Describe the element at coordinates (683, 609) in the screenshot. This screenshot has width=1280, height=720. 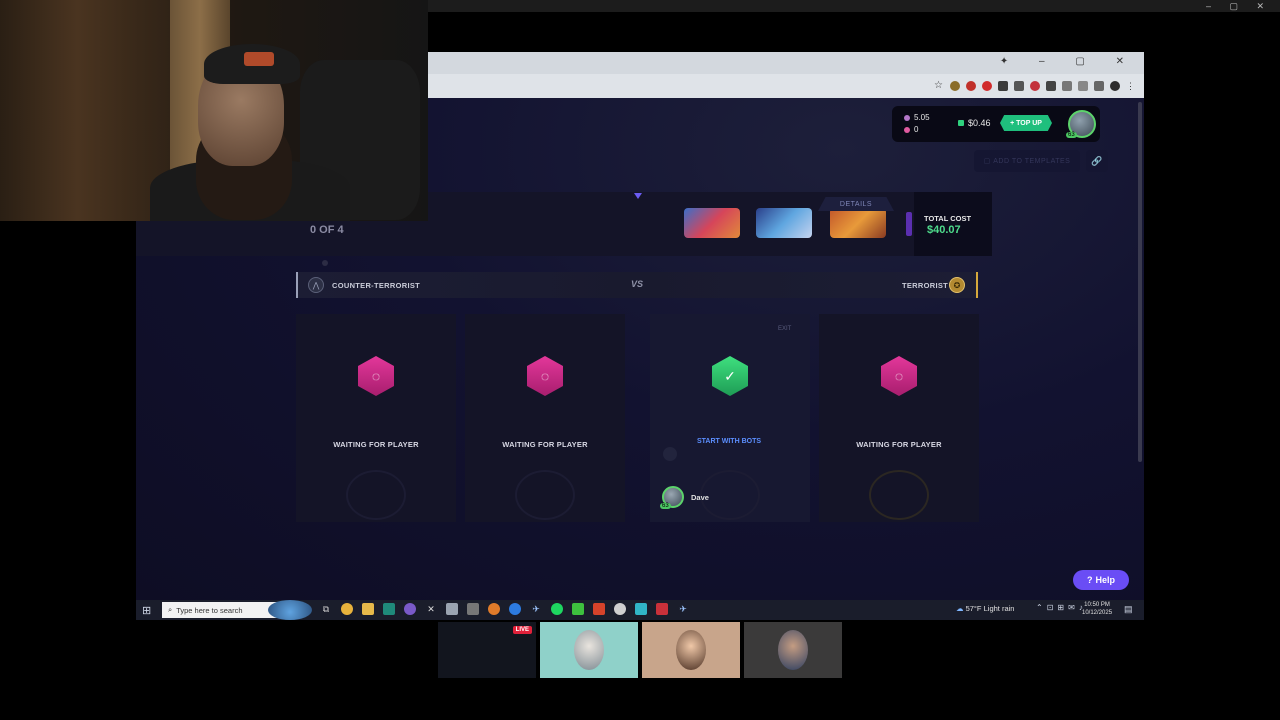
I see `app-icon: ✈` at that location.